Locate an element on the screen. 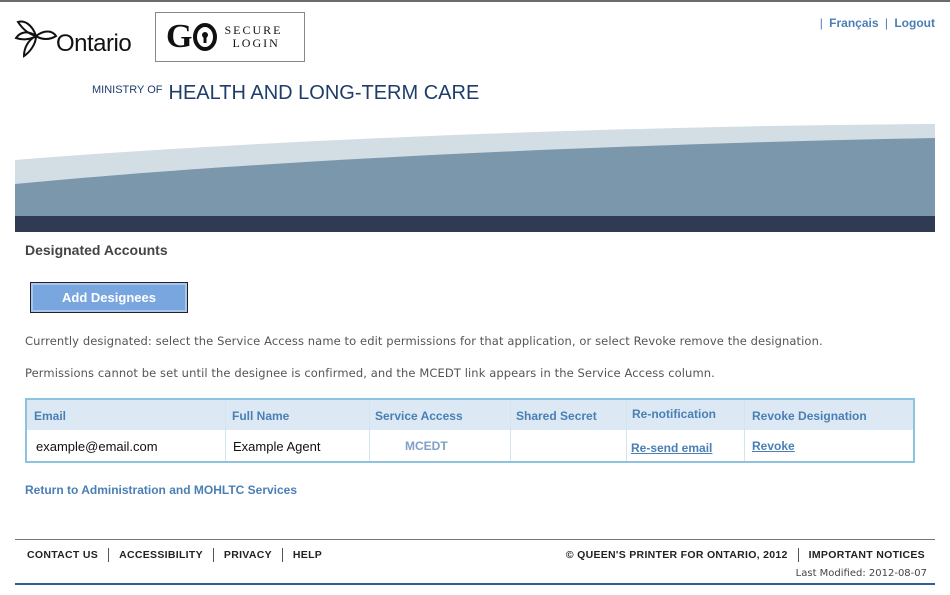 The width and height of the screenshot is (950, 595). footer-privacy-link: PRIVACY is located at coordinates (248, 555).